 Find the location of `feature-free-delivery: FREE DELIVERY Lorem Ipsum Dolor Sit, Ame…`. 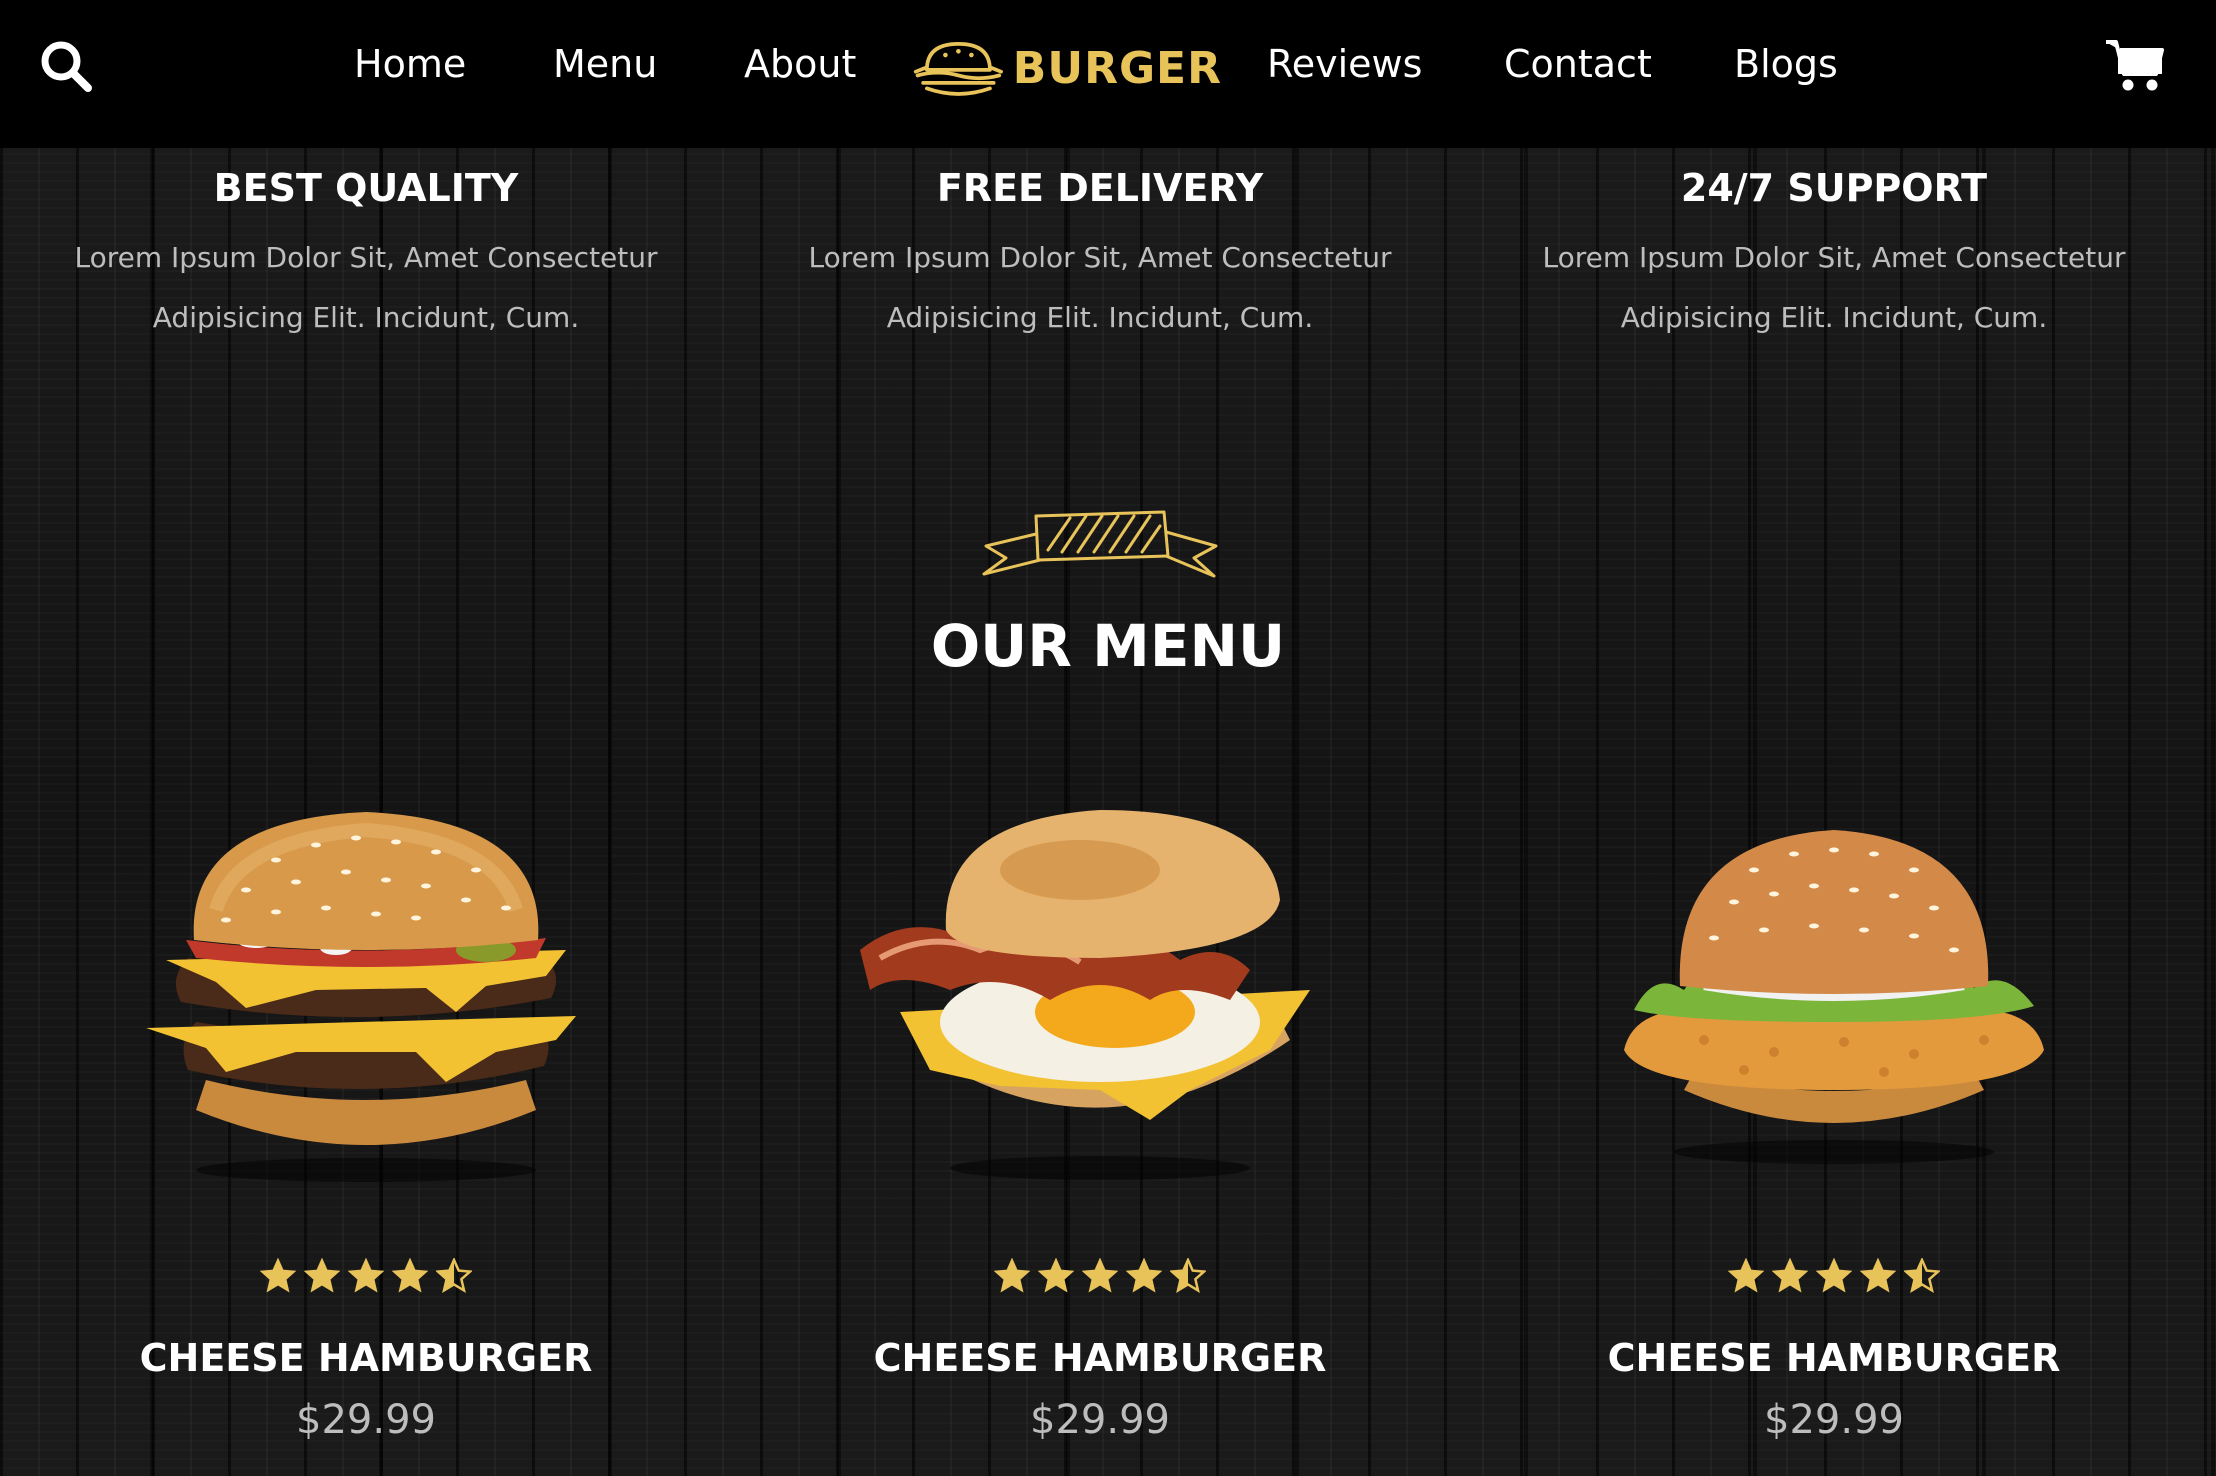

feature-free-delivery: FREE DELIVERY Lorem Ipsum Dolor Sit, Ame… is located at coordinates (1100, 254).